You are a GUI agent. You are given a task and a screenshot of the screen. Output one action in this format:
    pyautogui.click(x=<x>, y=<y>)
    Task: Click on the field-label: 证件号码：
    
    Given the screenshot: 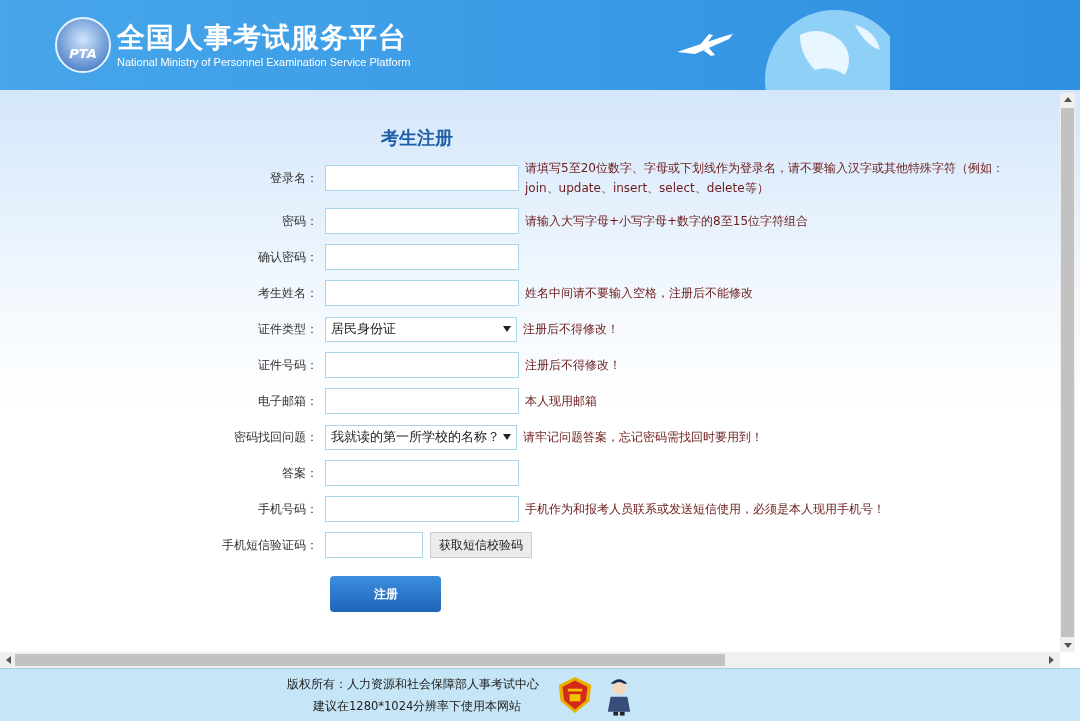 What is the action you would take?
    pyautogui.click(x=287, y=365)
    